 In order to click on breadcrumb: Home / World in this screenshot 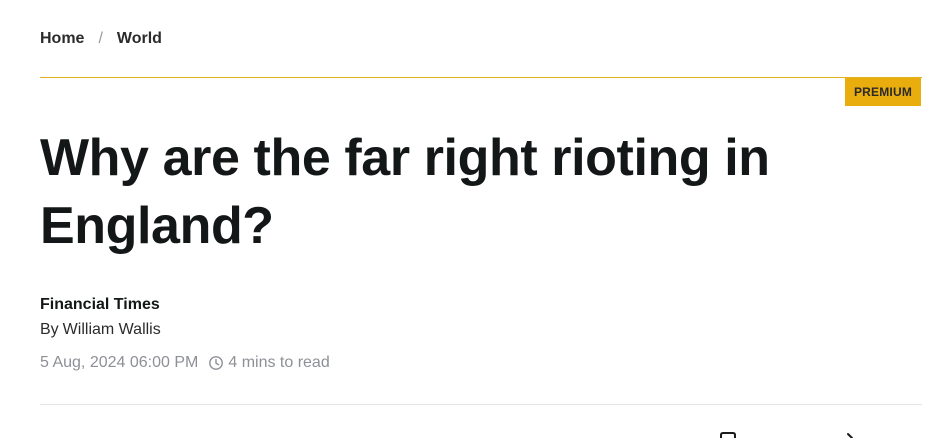, I will do `click(101, 39)`.